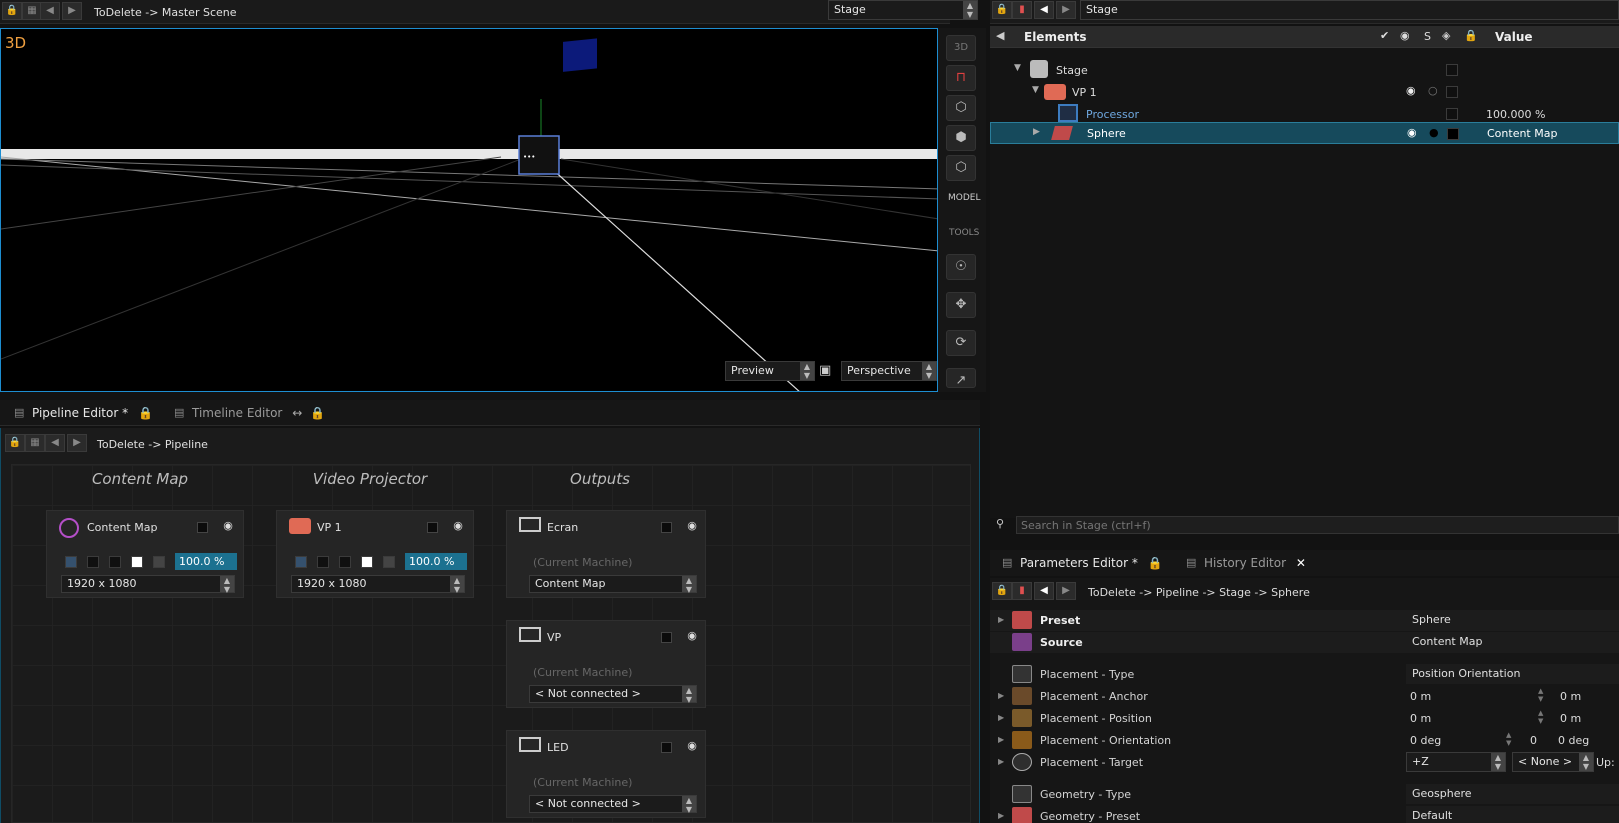 The image size is (1619, 823). Describe the element at coordinates (1304, 92) in the screenshot. I see `tree-row: ▼ VP 1 ◉ ○` at that location.